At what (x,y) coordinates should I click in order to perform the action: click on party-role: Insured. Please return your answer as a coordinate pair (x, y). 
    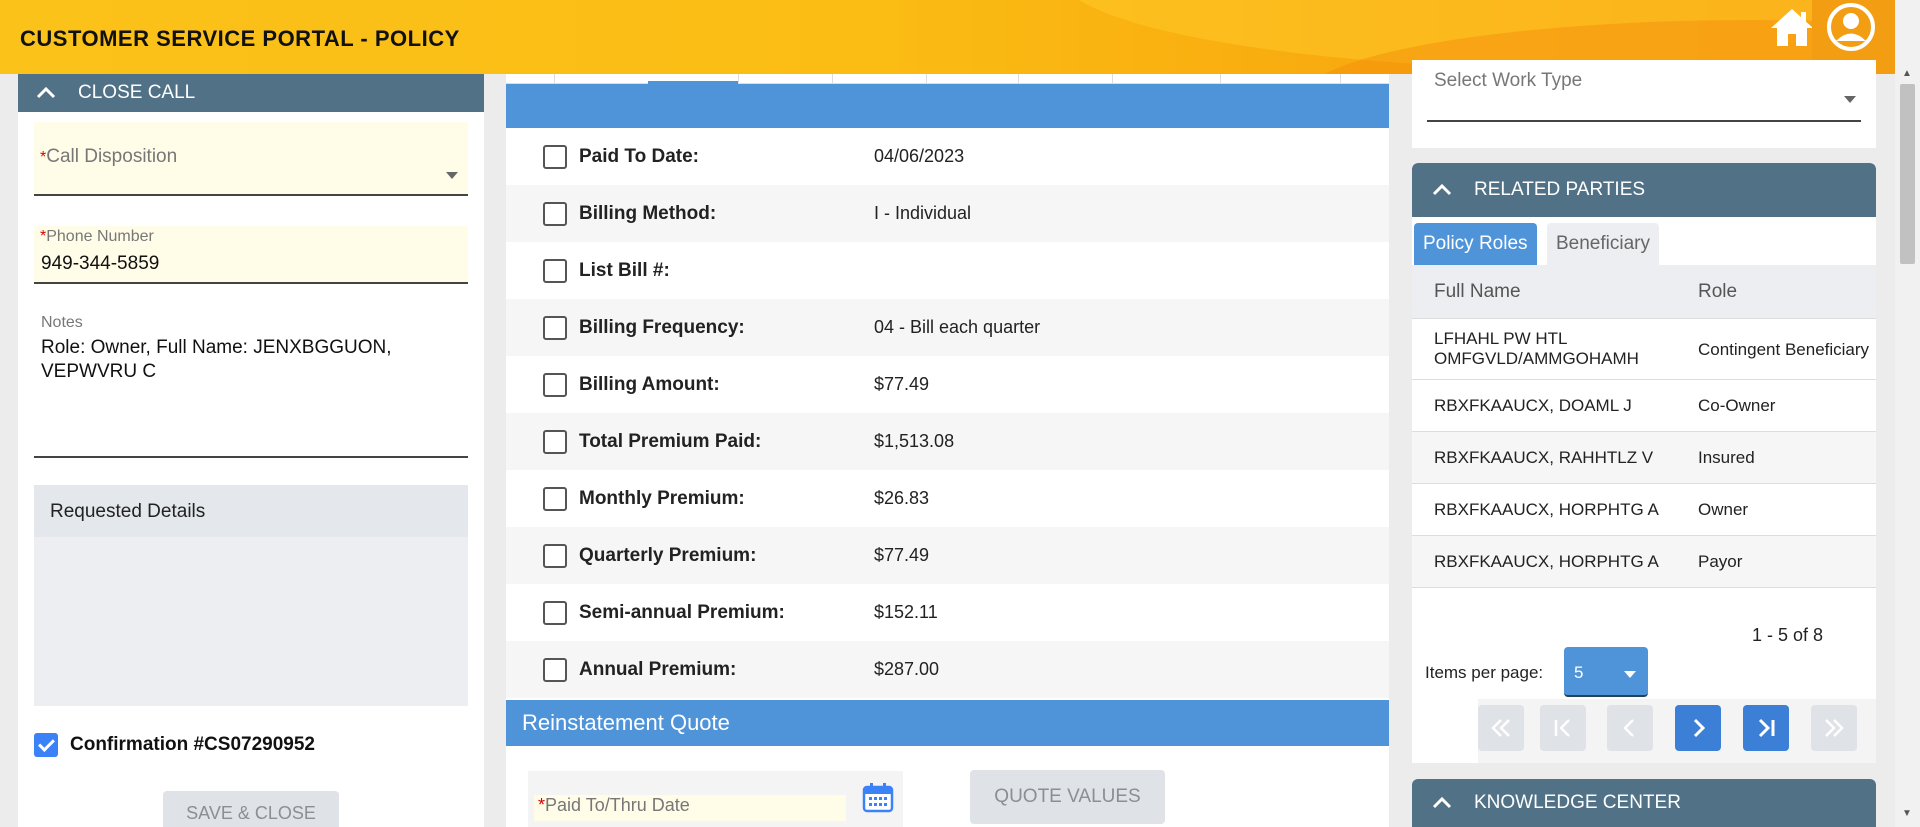
    Looking at the image, I should click on (1726, 457).